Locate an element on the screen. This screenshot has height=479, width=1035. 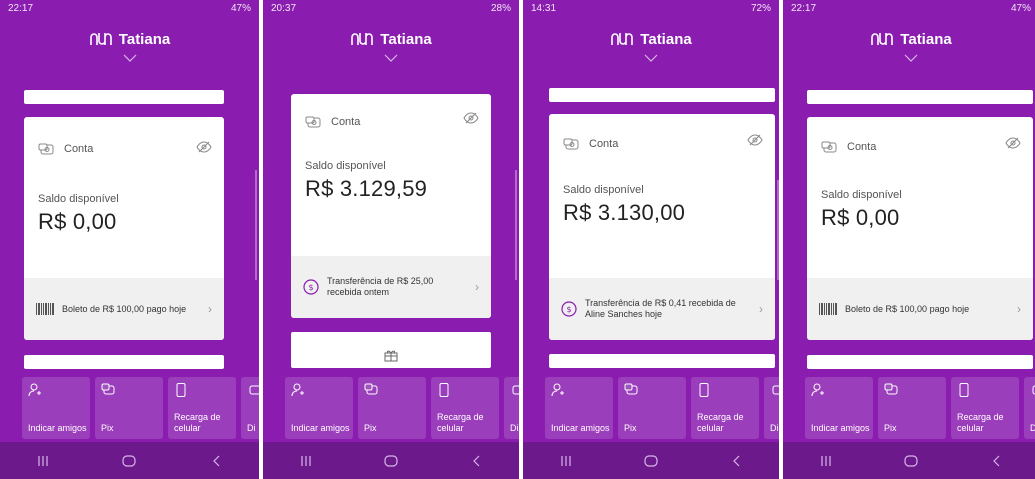
shortcut-label: Pix is located at coordinates (107, 427).